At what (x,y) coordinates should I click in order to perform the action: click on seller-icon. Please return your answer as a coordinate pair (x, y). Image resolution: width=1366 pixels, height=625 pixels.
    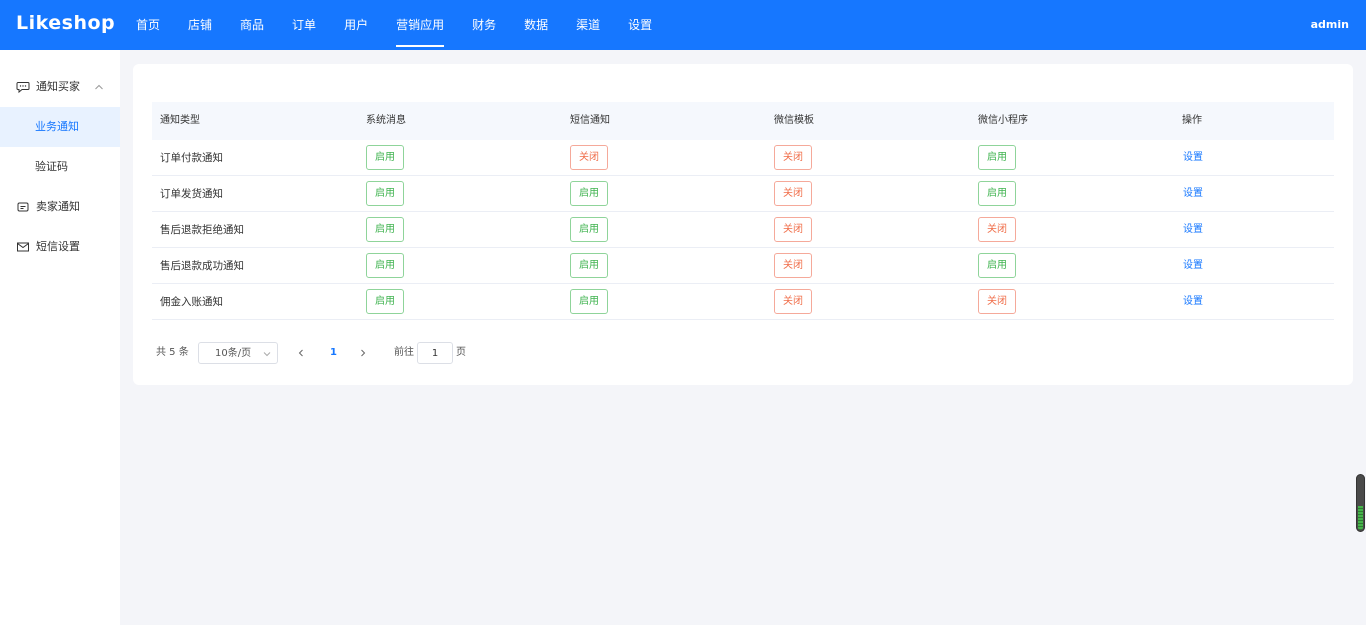
    Looking at the image, I should click on (23, 207).